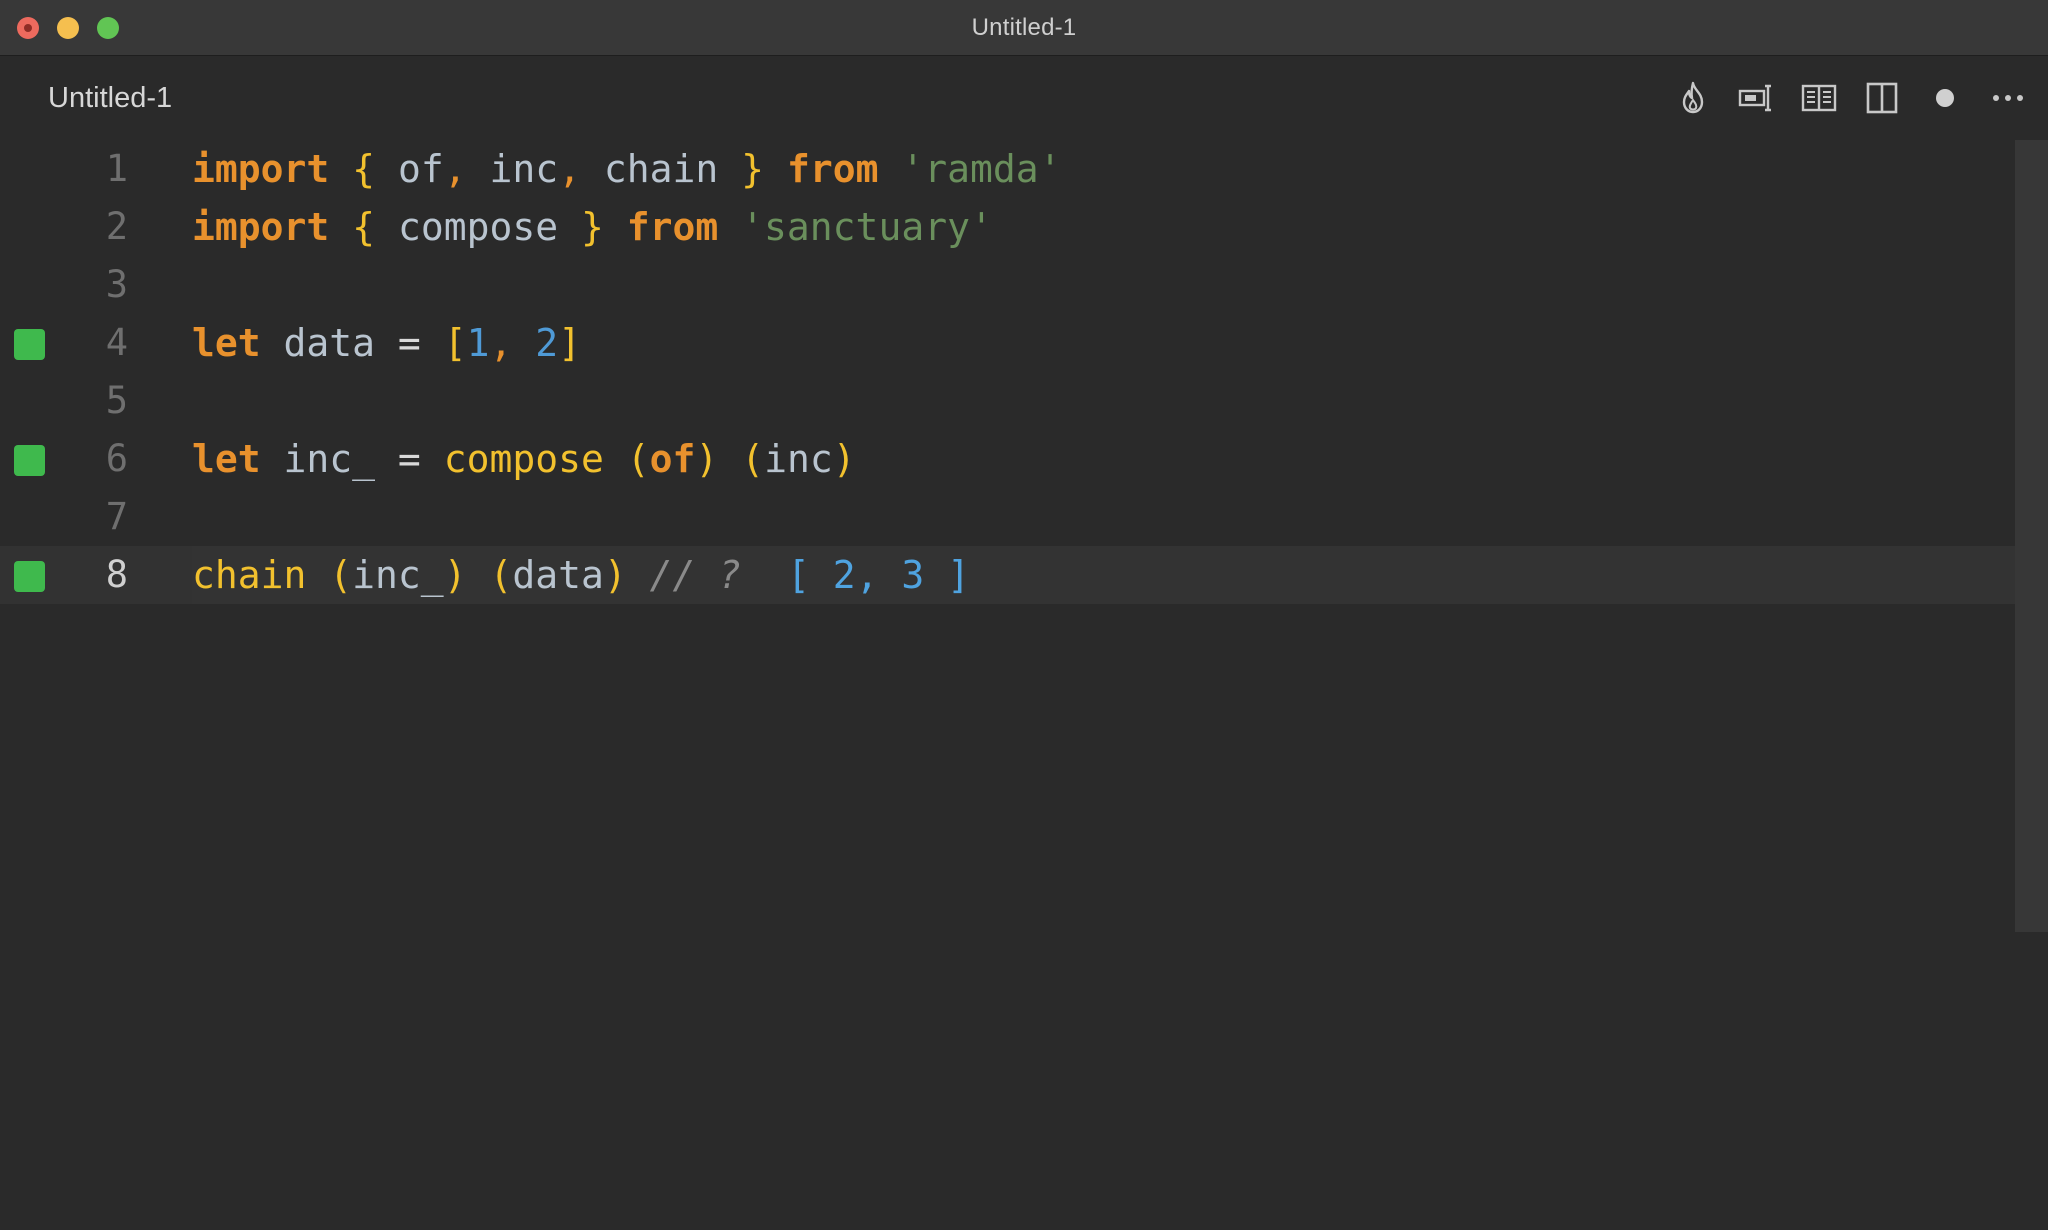 This screenshot has width=2048, height=1230. I want to click on code-line-6: 6 let inc_ = compose (of) (inc), so click(1007, 459).